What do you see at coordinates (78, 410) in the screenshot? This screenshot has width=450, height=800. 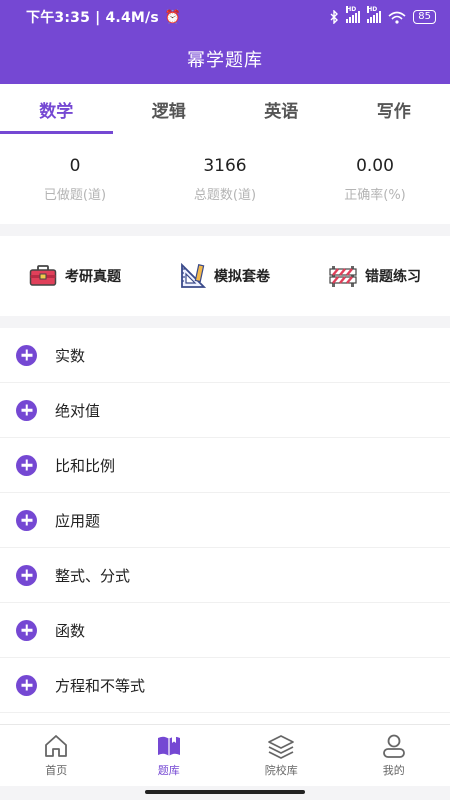 I see `topic-label: 绝对值` at bounding box center [78, 410].